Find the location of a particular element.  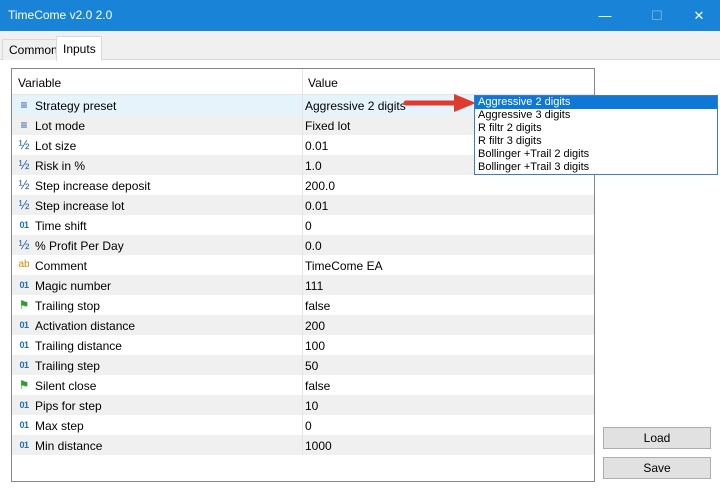

variable-value: 1000 is located at coordinates (318, 446).